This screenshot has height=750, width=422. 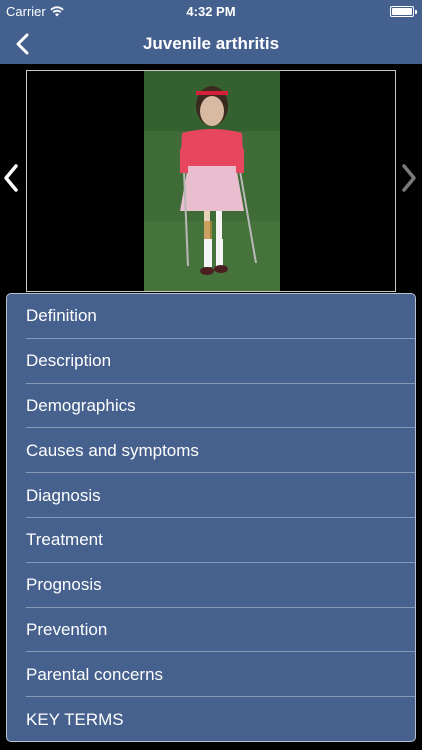 What do you see at coordinates (403, 11) in the screenshot?
I see `battery-icon` at bounding box center [403, 11].